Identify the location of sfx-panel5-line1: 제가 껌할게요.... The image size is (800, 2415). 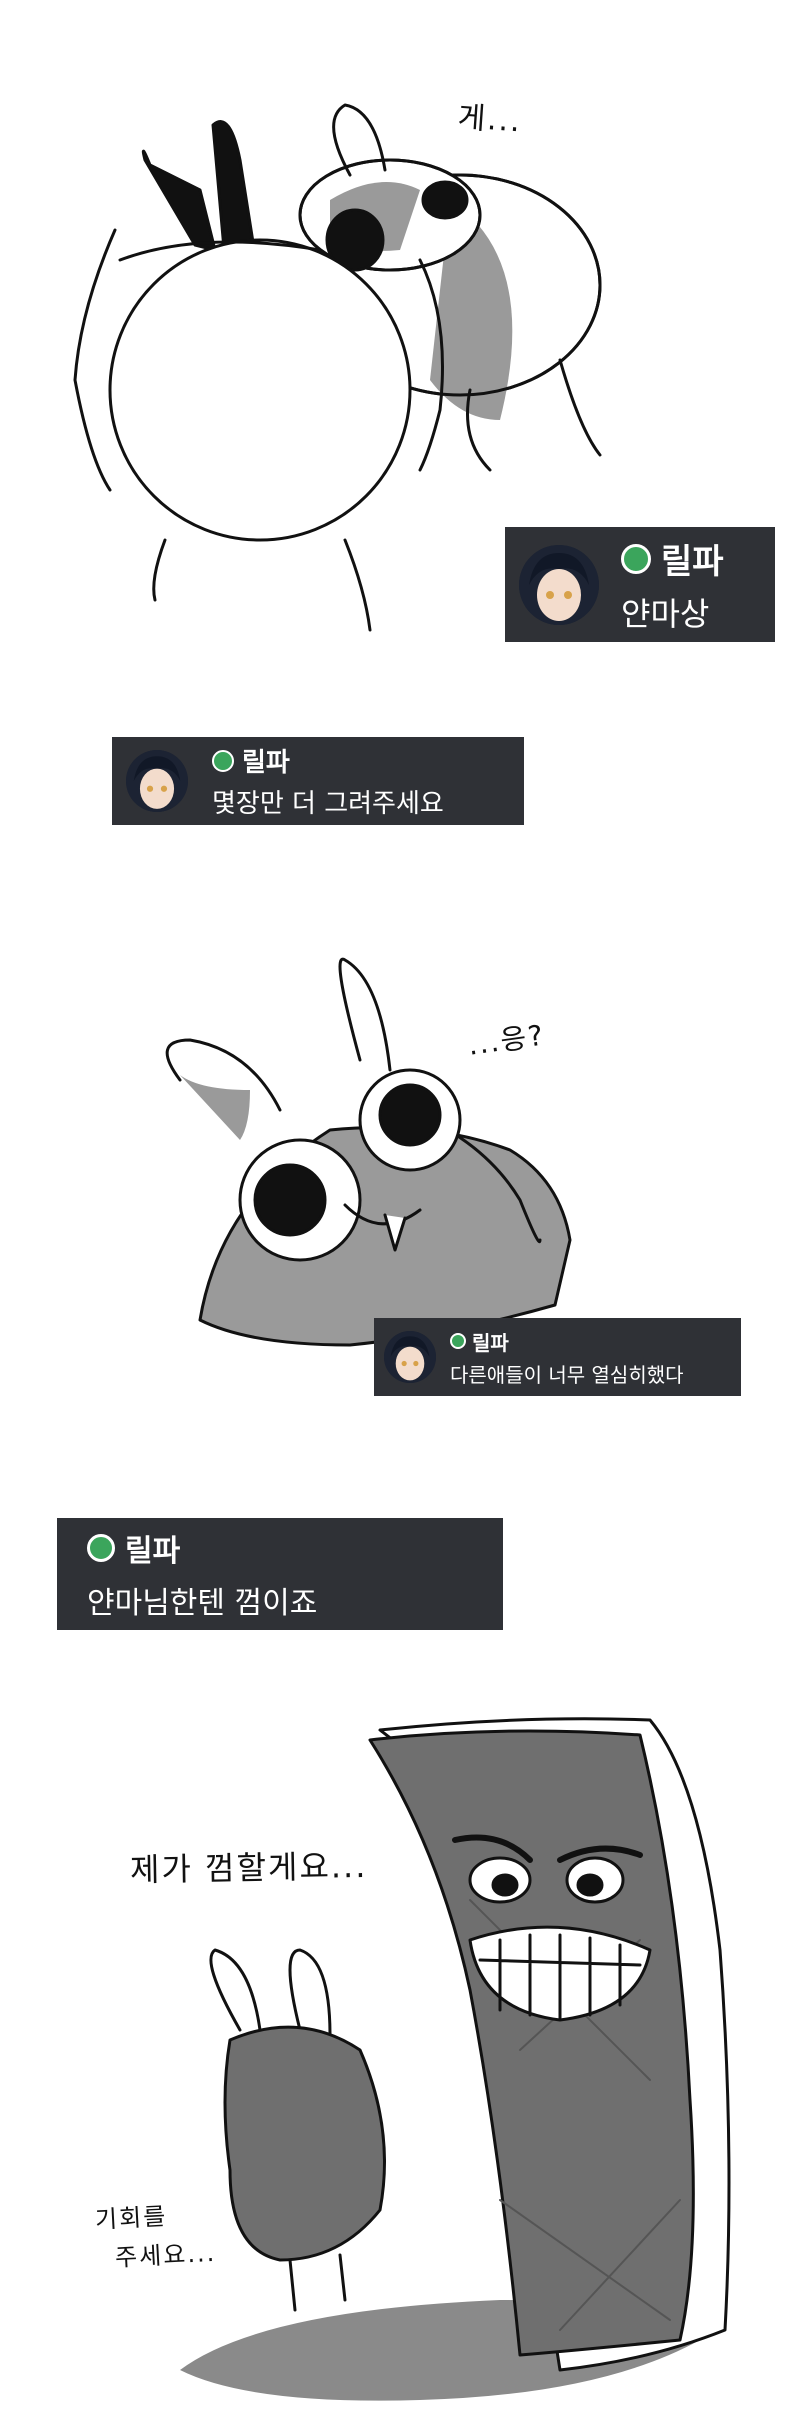
(248, 1867).